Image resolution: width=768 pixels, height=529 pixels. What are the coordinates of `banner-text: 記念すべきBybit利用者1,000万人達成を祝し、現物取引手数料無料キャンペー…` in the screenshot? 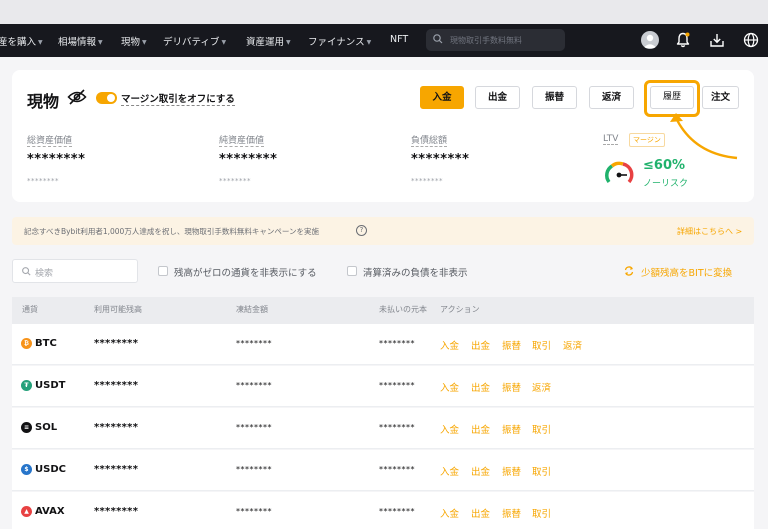 It's located at (171, 231).